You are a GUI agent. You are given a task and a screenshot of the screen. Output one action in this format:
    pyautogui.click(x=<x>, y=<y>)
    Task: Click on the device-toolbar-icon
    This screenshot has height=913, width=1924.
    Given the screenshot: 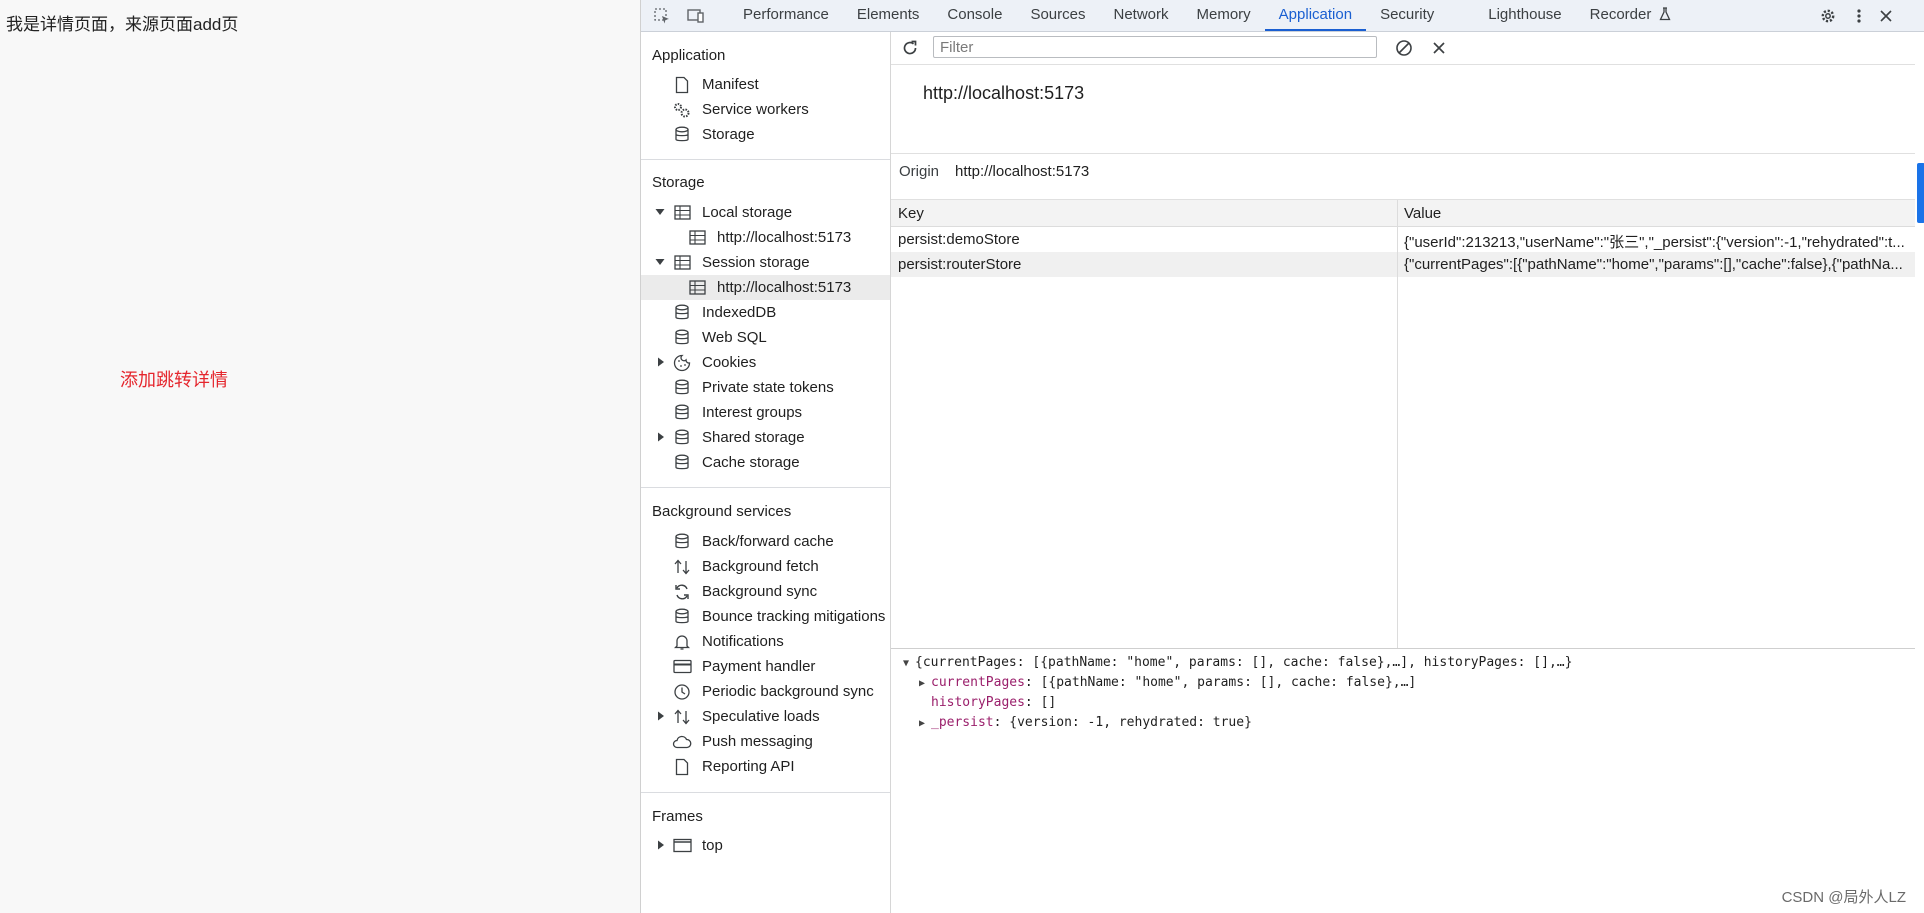 What is the action you would take?
    pyautogui.click(x=696, y=16)
    